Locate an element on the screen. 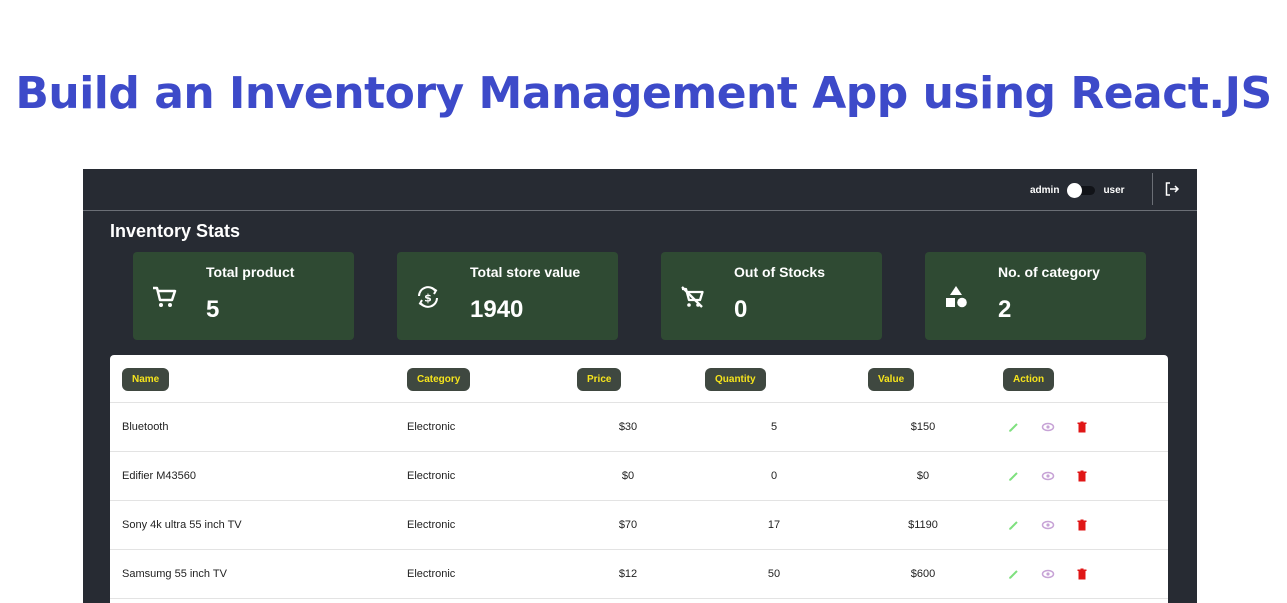 The image size is (1287, 603). stat-card-out-of-stocks: Out of Stocks 0 is located at coordinates (771, 296).